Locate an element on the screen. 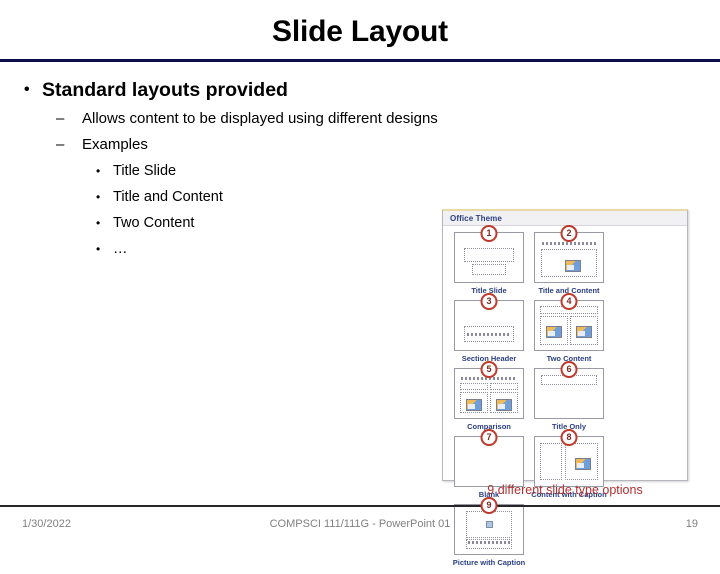 The image size is (720, 574). bullet-level3-text: Title Slide is located at coordinates (145, 171).